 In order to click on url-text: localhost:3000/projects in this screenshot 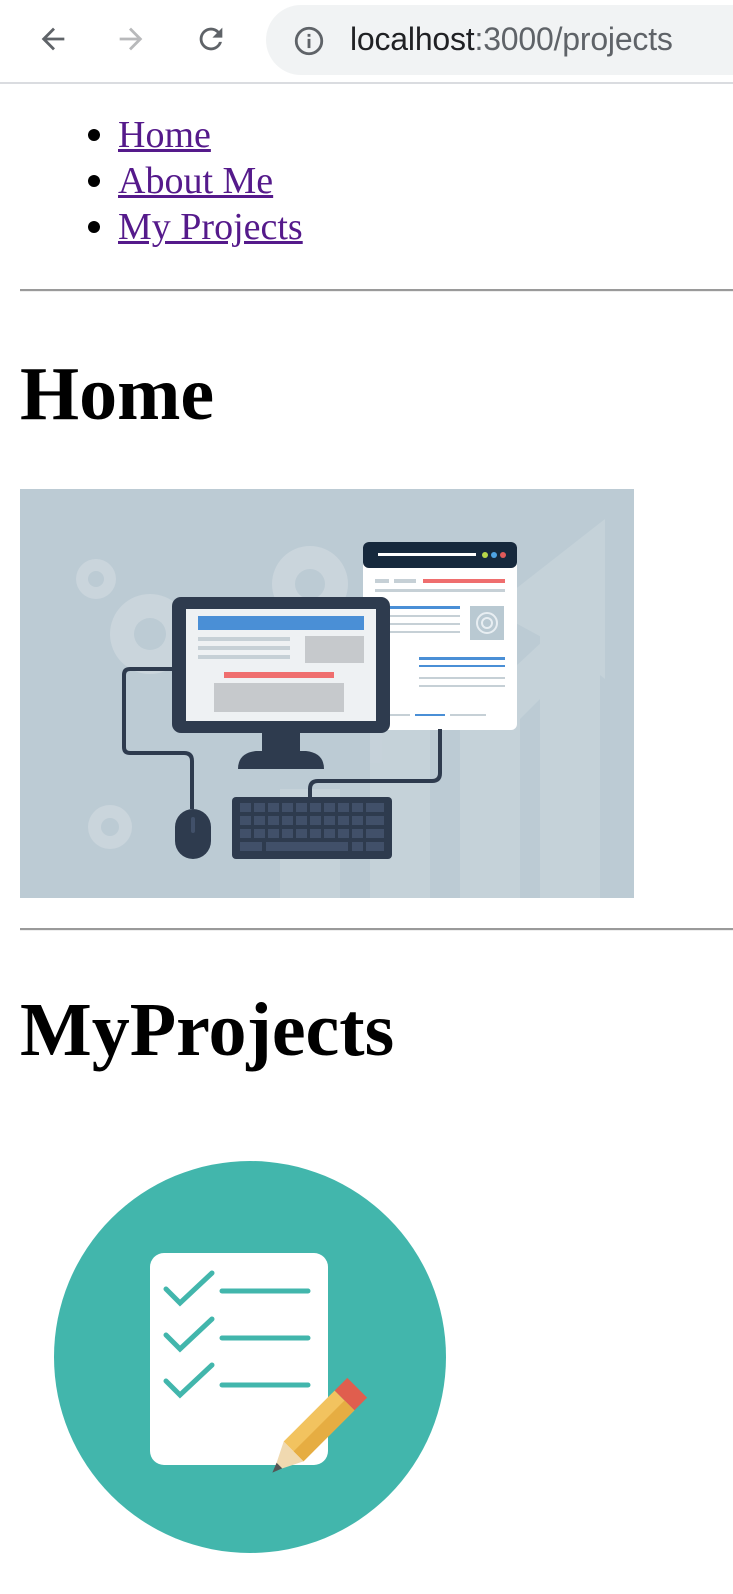, I will do `click(511, 39)`.